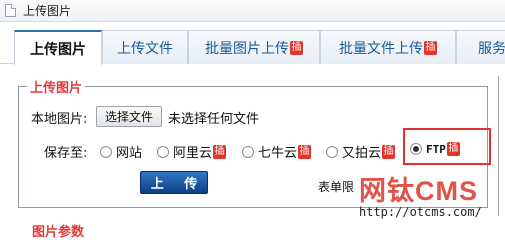 The width and height of the screenshot is (505, 240). Describe the element at coordinates (58, 232) in the screenshot. I see `section-title-next: 图片参数` at that location.